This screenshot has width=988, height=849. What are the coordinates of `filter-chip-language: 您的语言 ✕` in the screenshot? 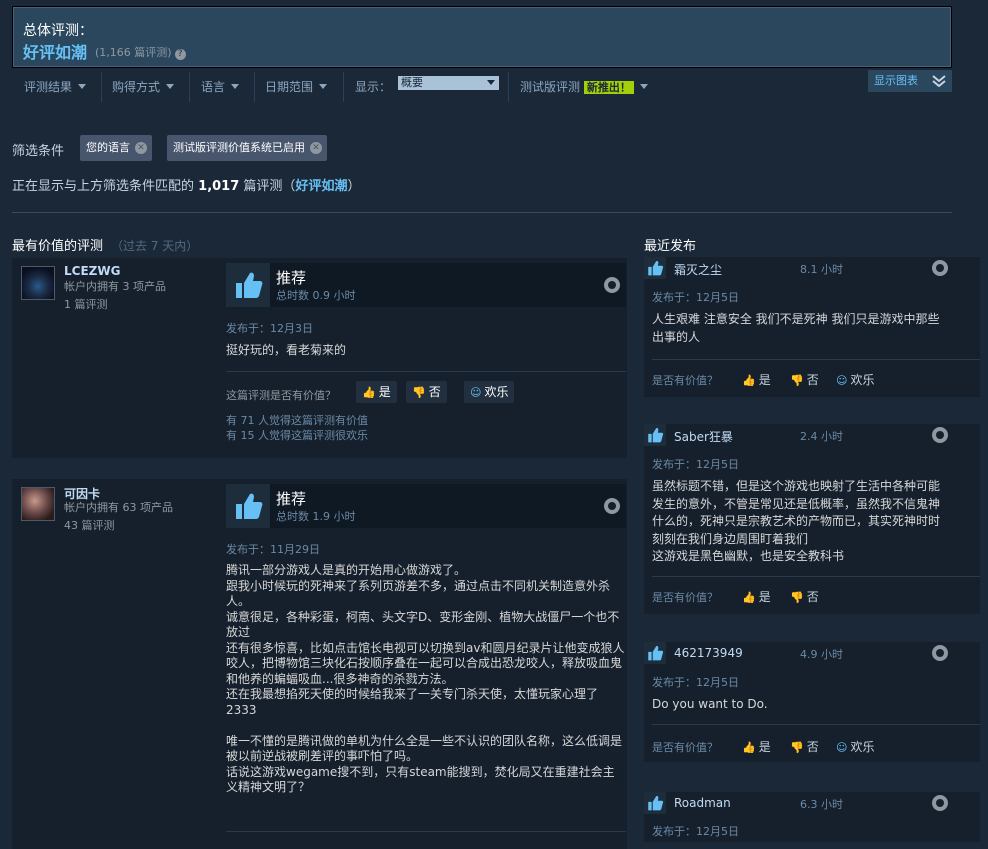 It's located at (116, 148).